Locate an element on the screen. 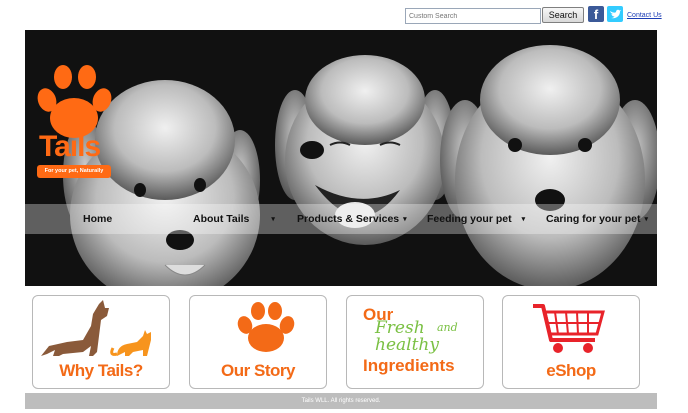 The width and height of the screenshot is (688, 413). nav-about-tails: About Tails ▾ is located at coordinates (234, 219).